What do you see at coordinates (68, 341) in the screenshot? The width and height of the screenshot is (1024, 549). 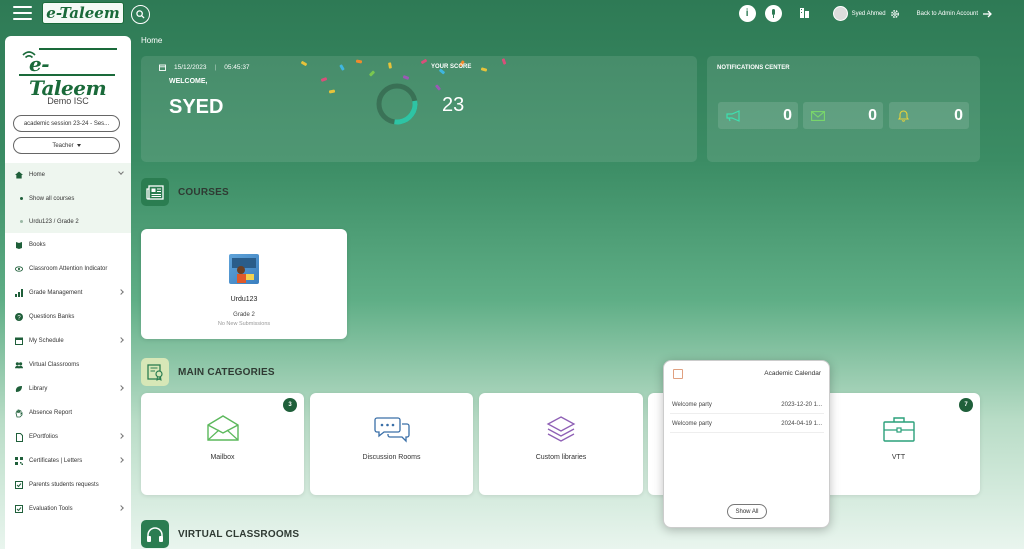 I see `sidebar-item-my-schedule: My Schedule` at bounding box center [68, 341].